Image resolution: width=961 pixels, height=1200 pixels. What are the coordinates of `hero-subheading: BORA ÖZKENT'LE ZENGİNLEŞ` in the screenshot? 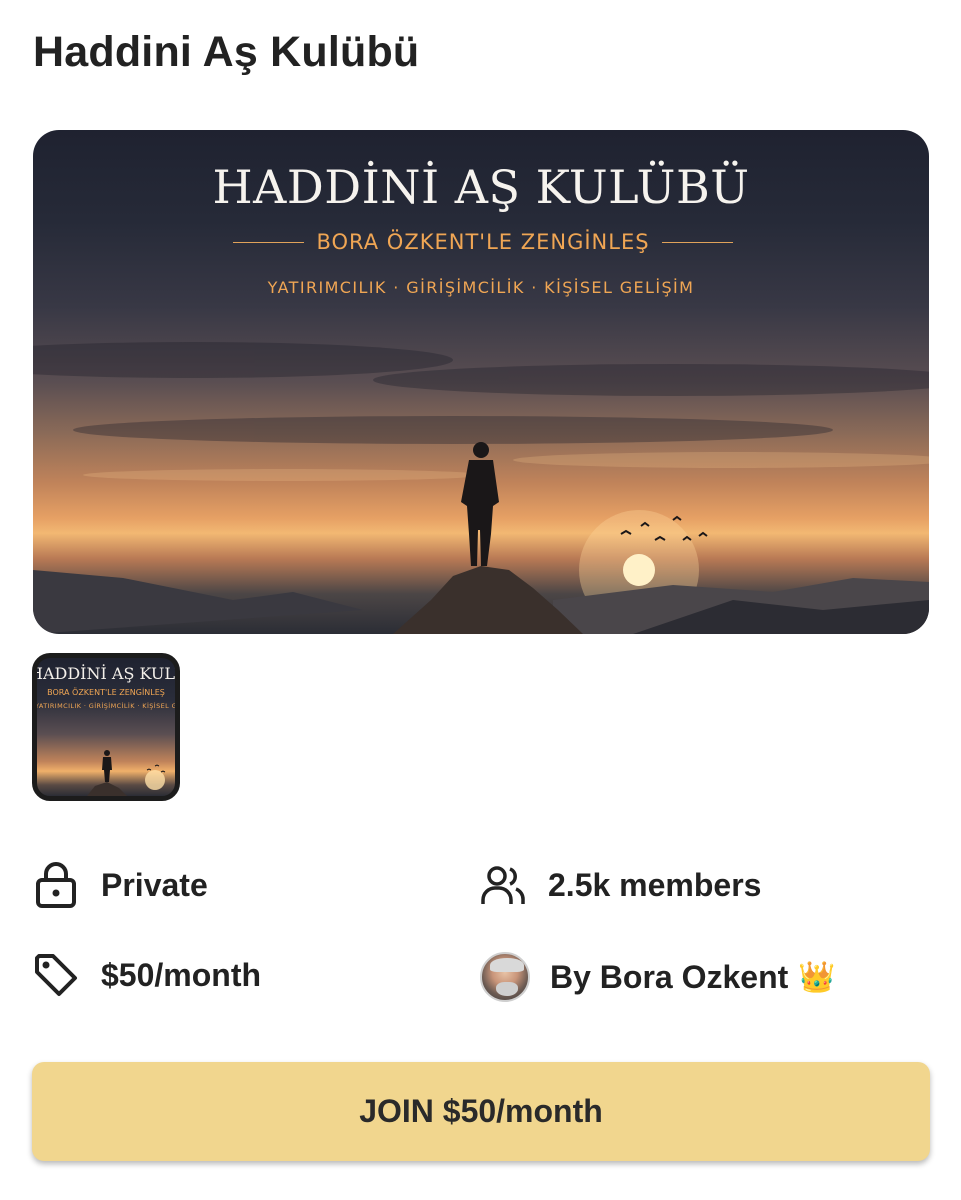 It's located at (483, 242).